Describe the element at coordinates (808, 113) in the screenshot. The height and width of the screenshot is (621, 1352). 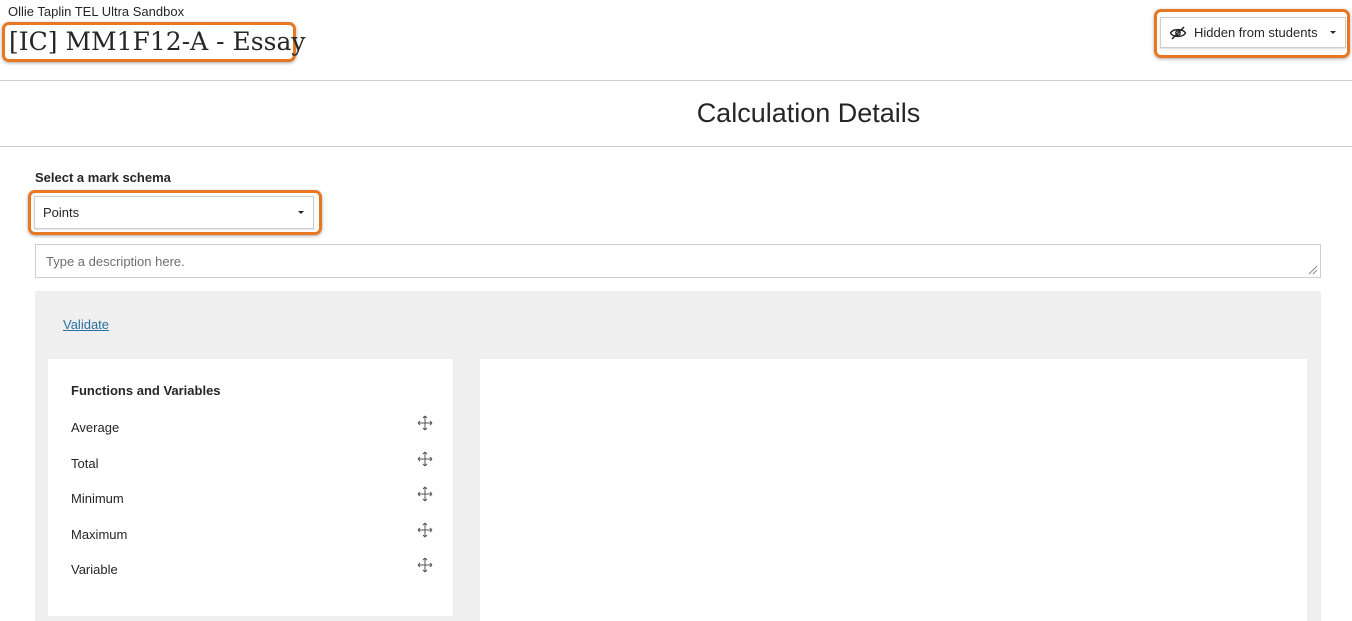
I see `section-title: Calculation Details` at that location.